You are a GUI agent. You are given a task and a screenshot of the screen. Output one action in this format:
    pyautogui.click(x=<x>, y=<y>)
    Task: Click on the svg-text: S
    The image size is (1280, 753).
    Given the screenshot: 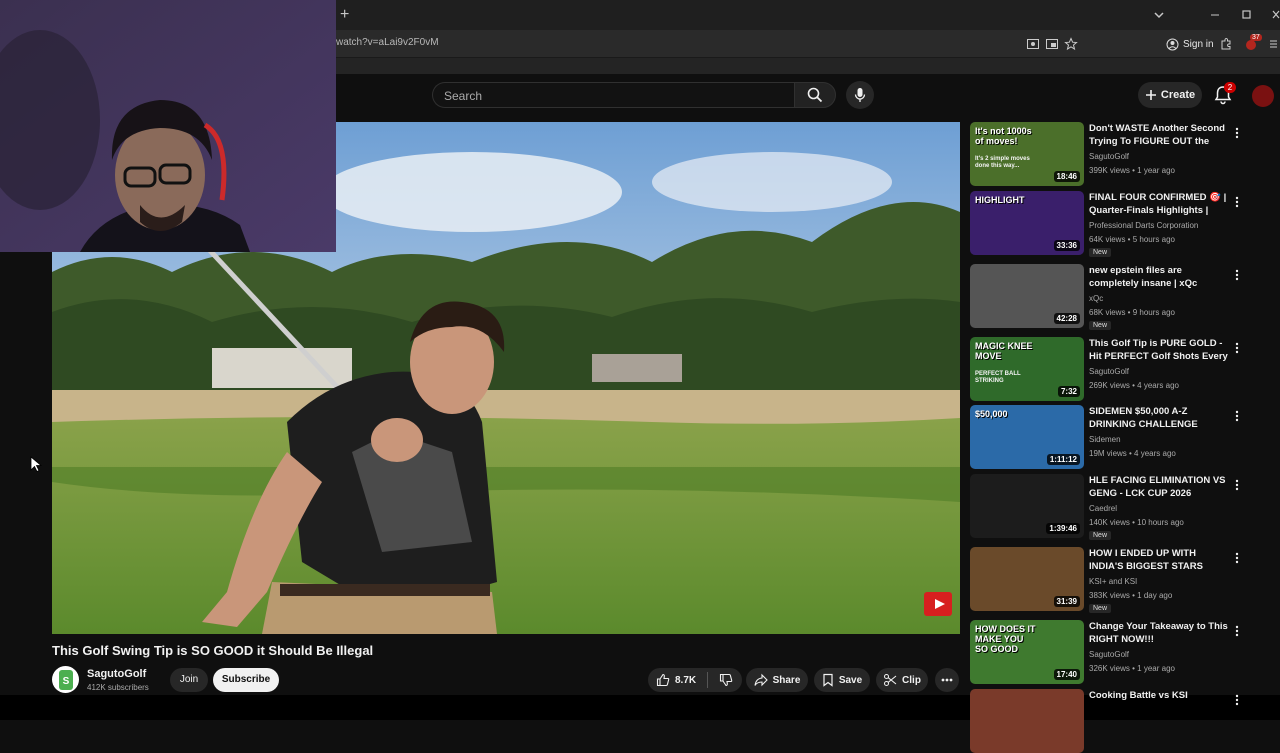 What is the action you would take?
    pyautogui.click(x=65, y=681)
    